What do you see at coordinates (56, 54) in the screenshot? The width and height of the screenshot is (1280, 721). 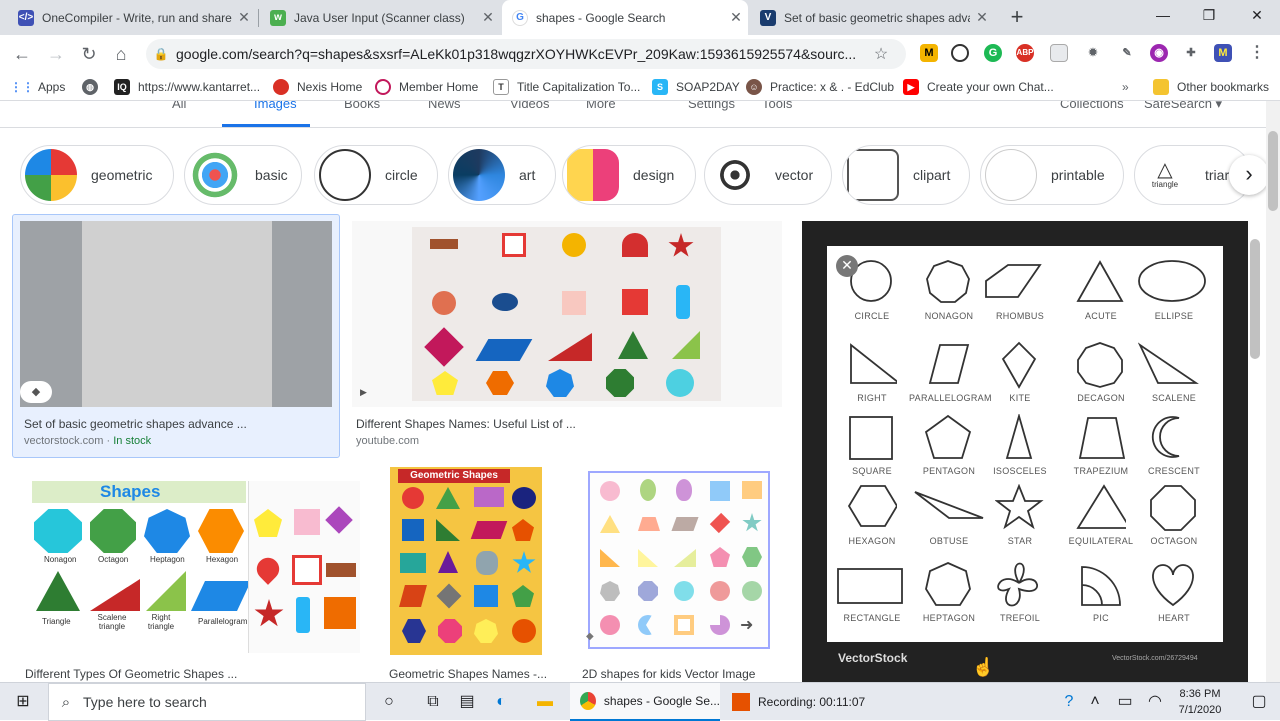 I see `forward-button: →` at bounding box center [56, 54].